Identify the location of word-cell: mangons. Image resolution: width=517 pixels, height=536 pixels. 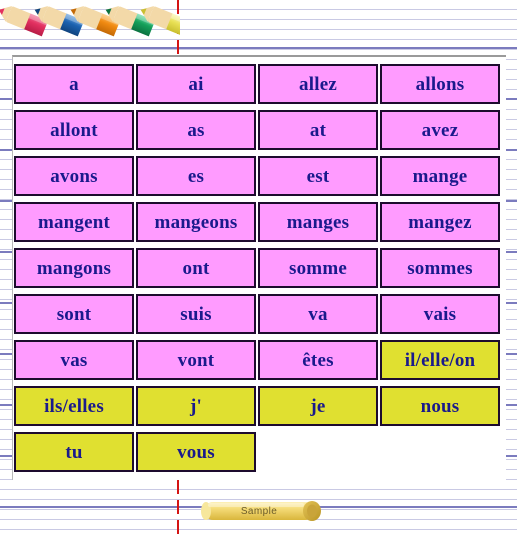
(74, 268).